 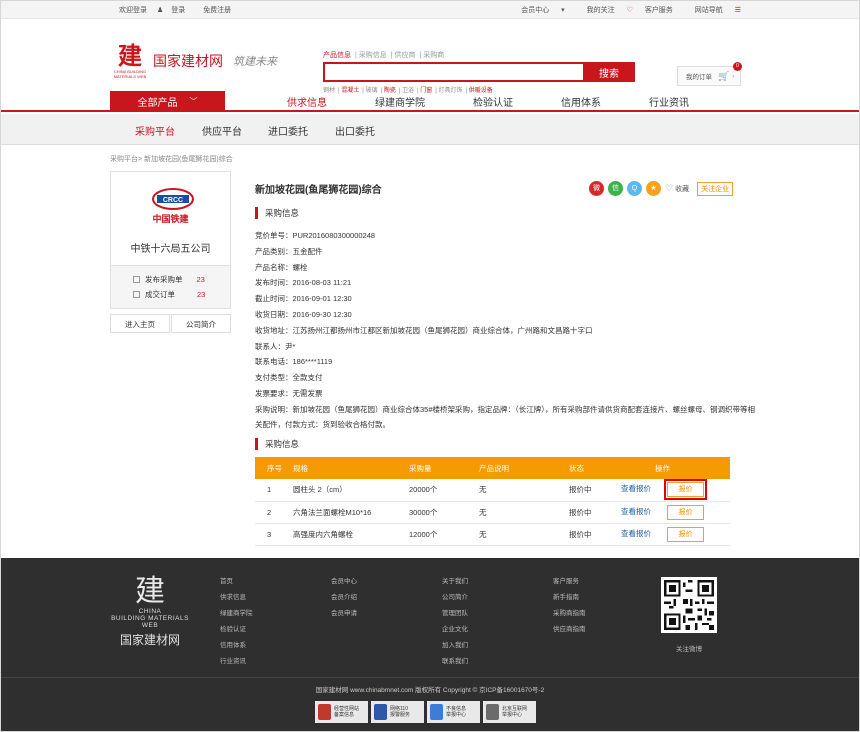 What do you see at coordinates (288, 130) in the screenshot?
I see `subnav-import: 进口委托` at bounding box center [288, 130].